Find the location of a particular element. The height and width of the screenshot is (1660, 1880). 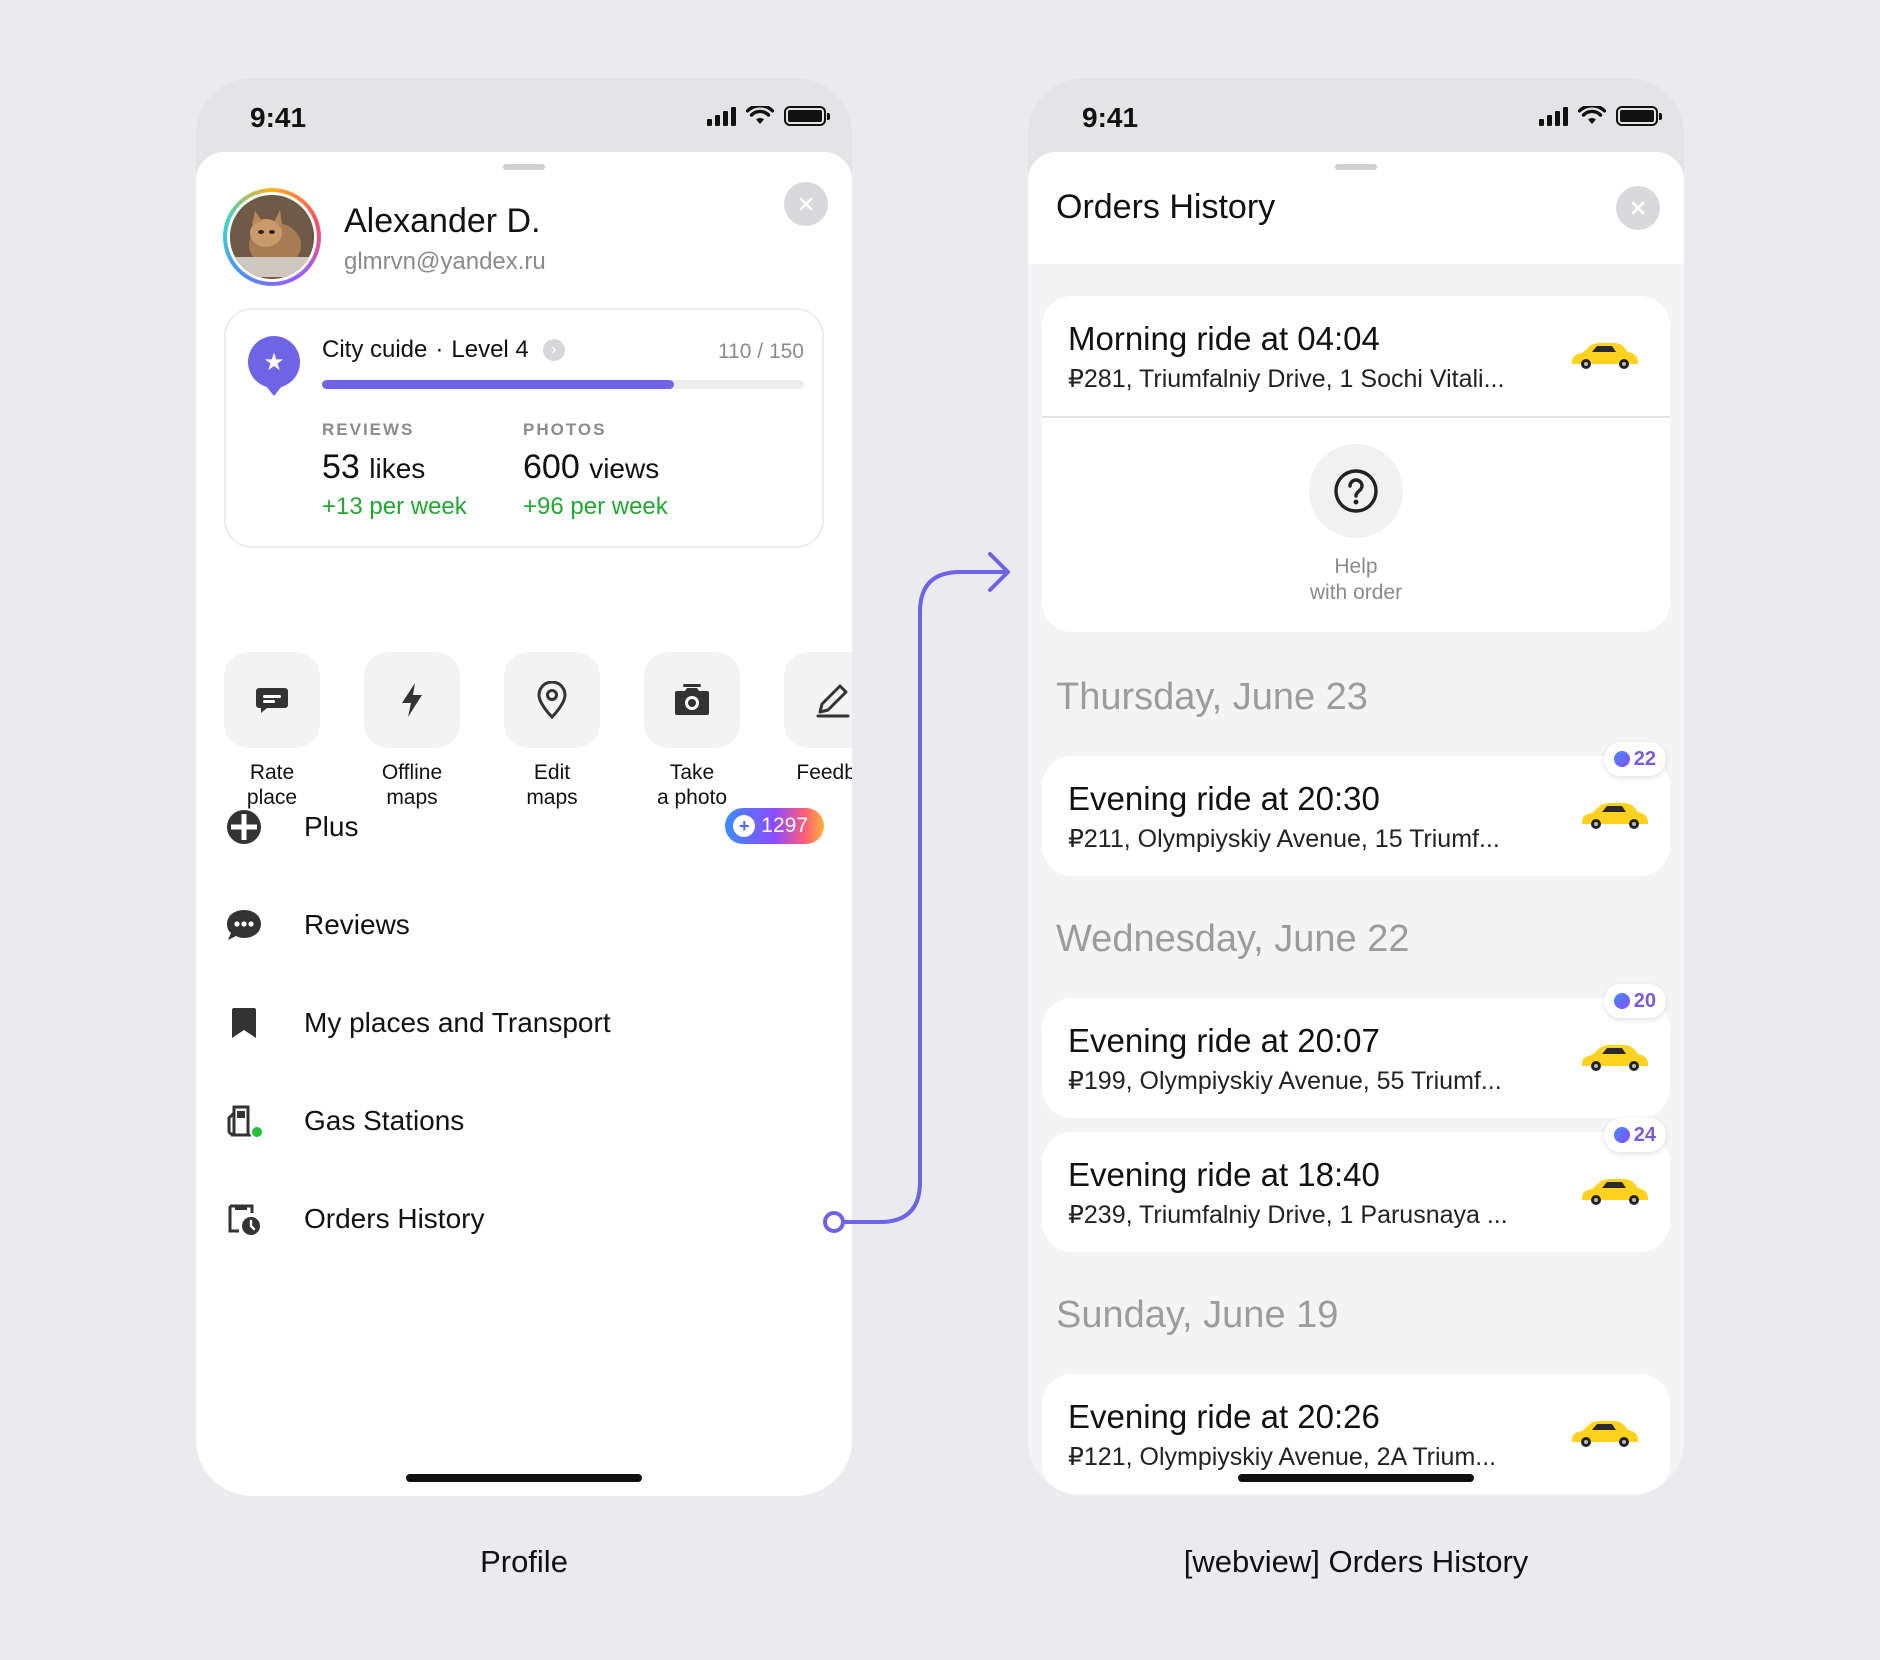

profile-email: glmrvn@yandex.ru is located at coordinates (445, 261).